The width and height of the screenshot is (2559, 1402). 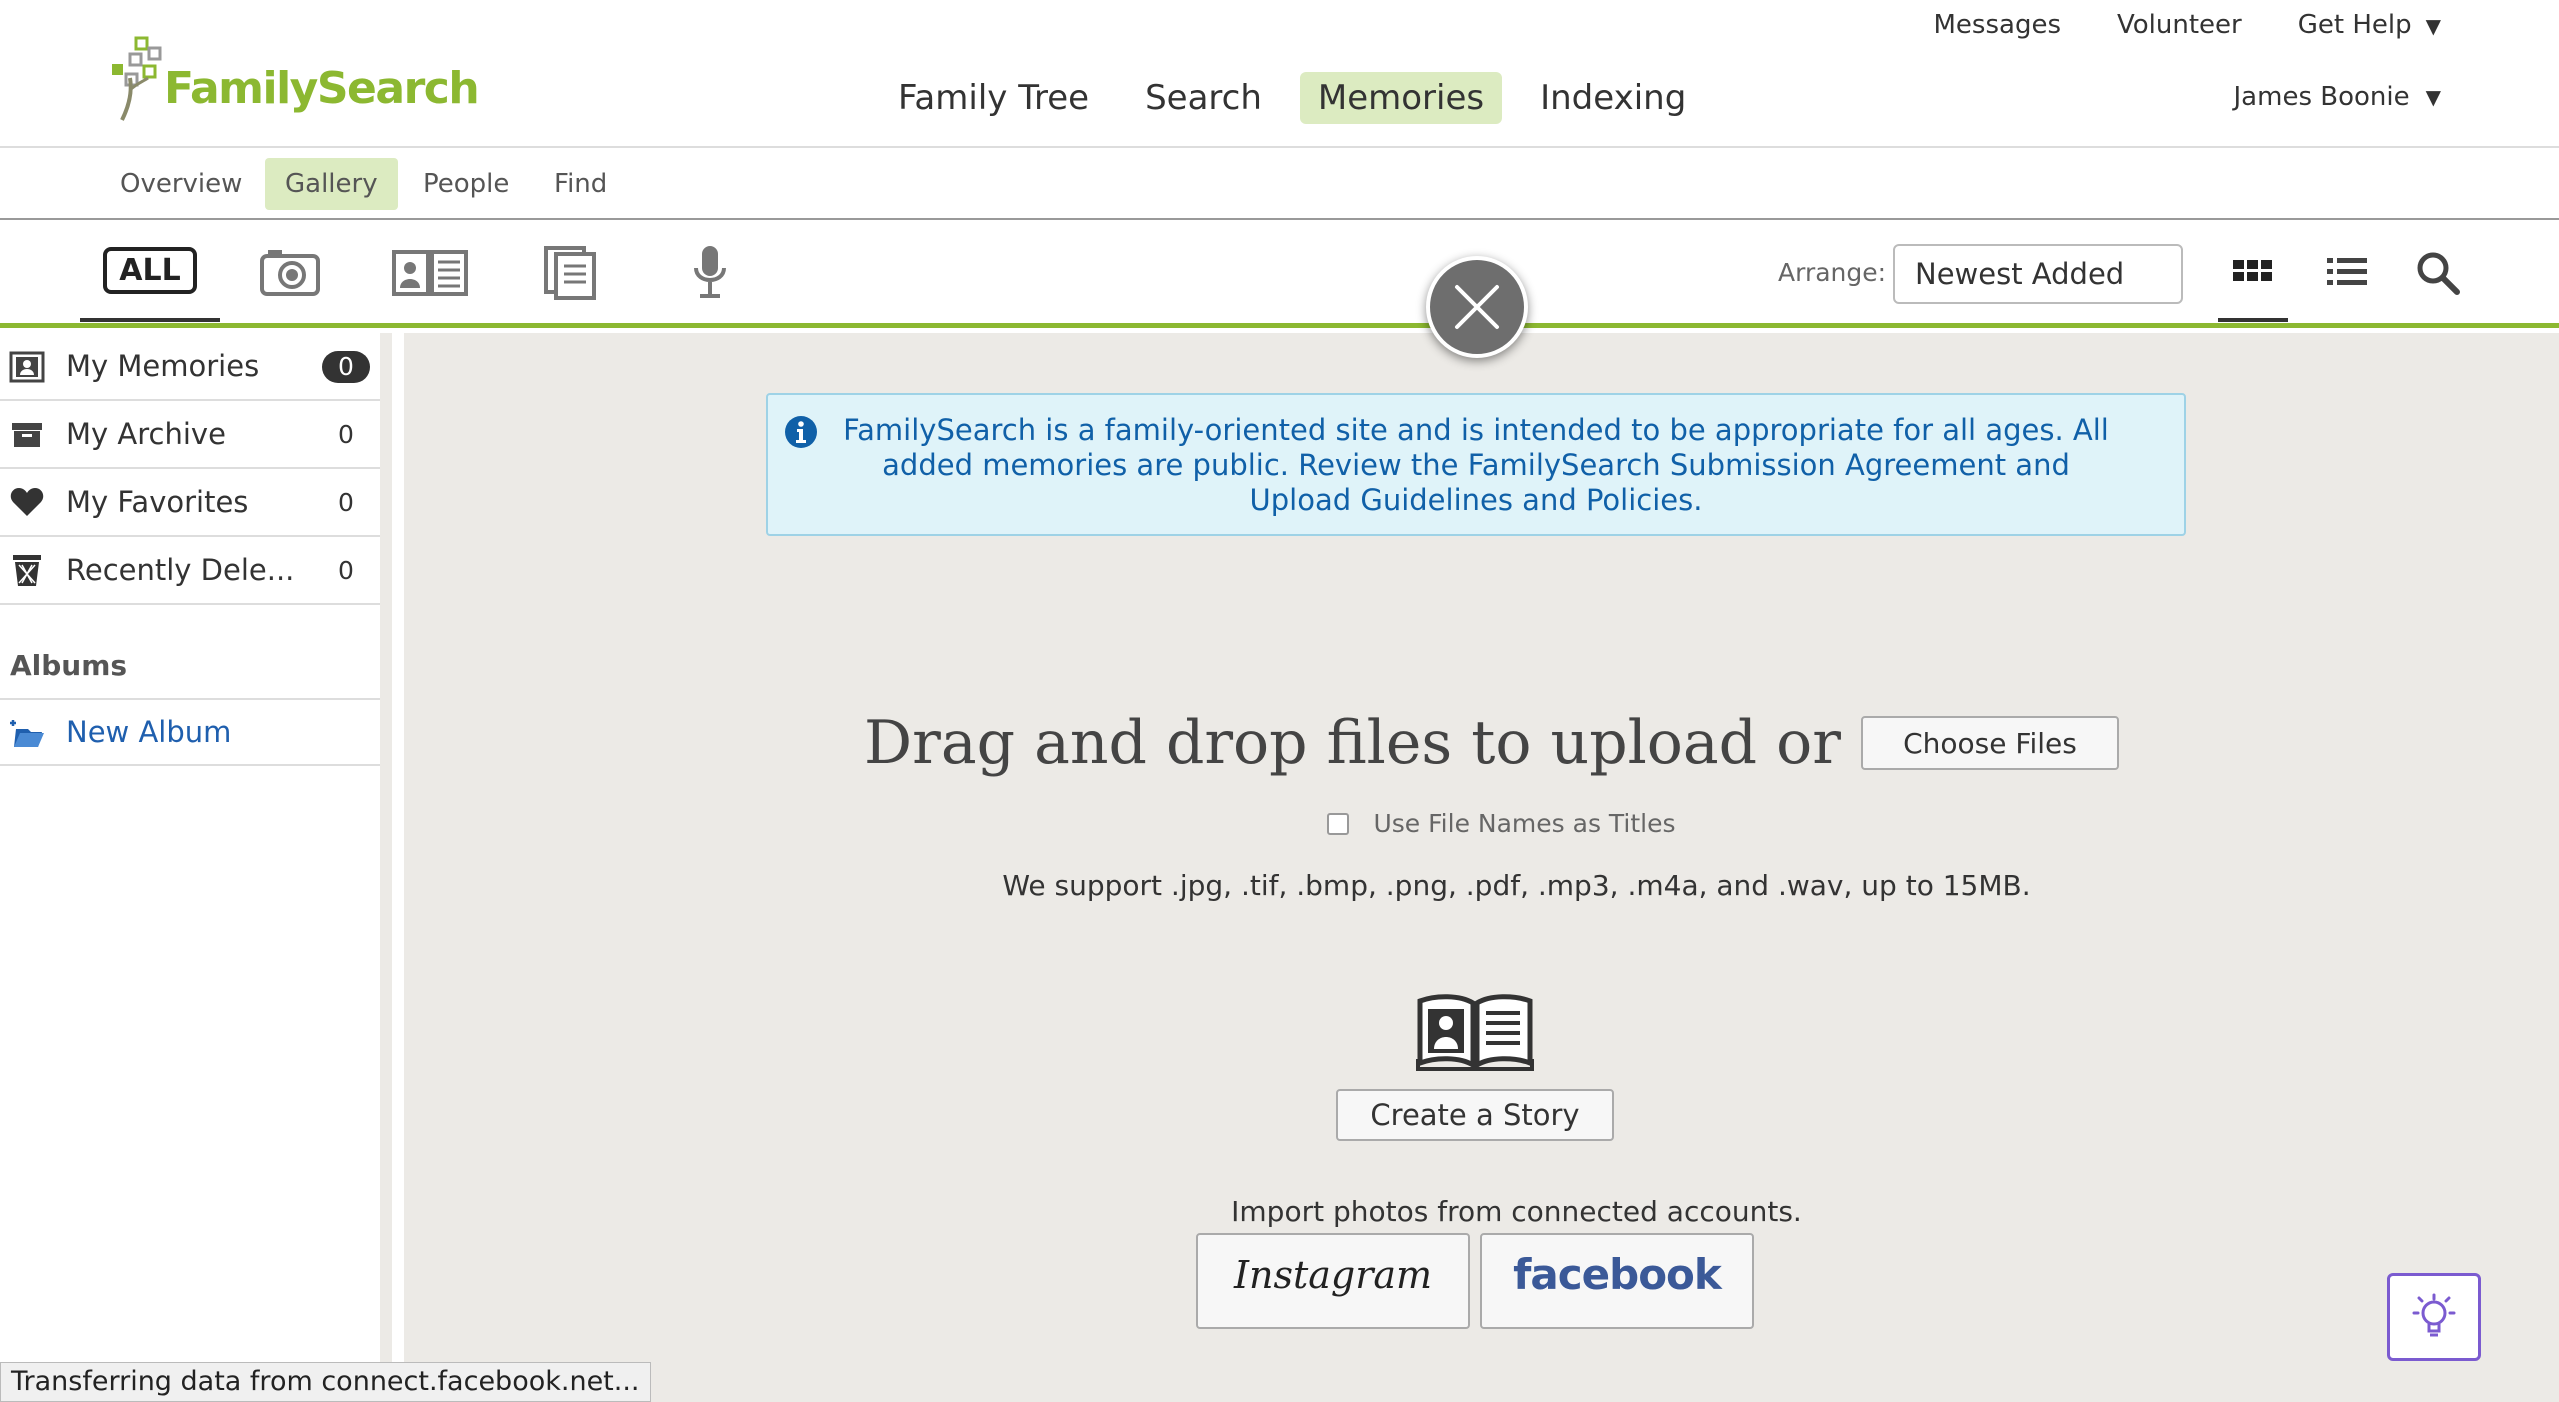 I want to click on list-view-button, so click(x=2347, y=272).